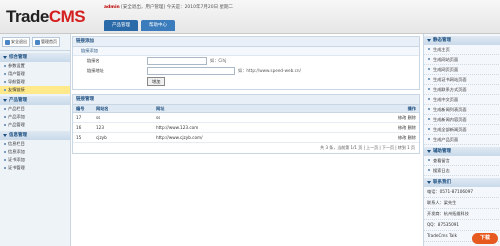 The height and width of the screenshot is (246, 500). I want to click on sidebar-item: 产品管理, so click(35, 125).